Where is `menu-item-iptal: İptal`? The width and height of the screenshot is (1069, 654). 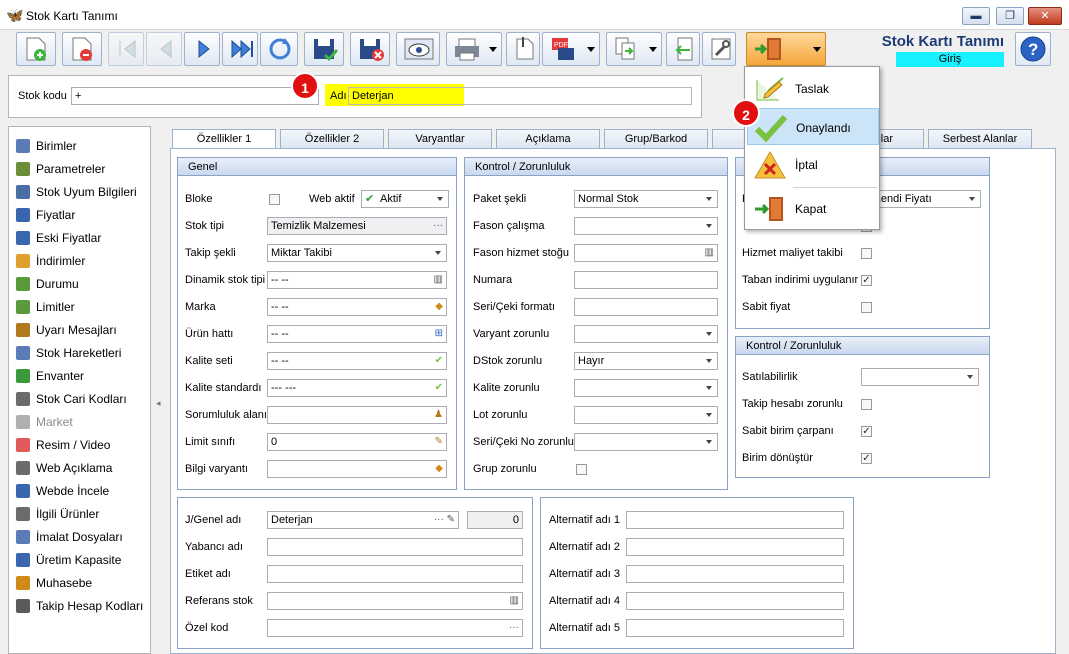 menu-item-iptal: İptal is located at coordinates (813, 164).